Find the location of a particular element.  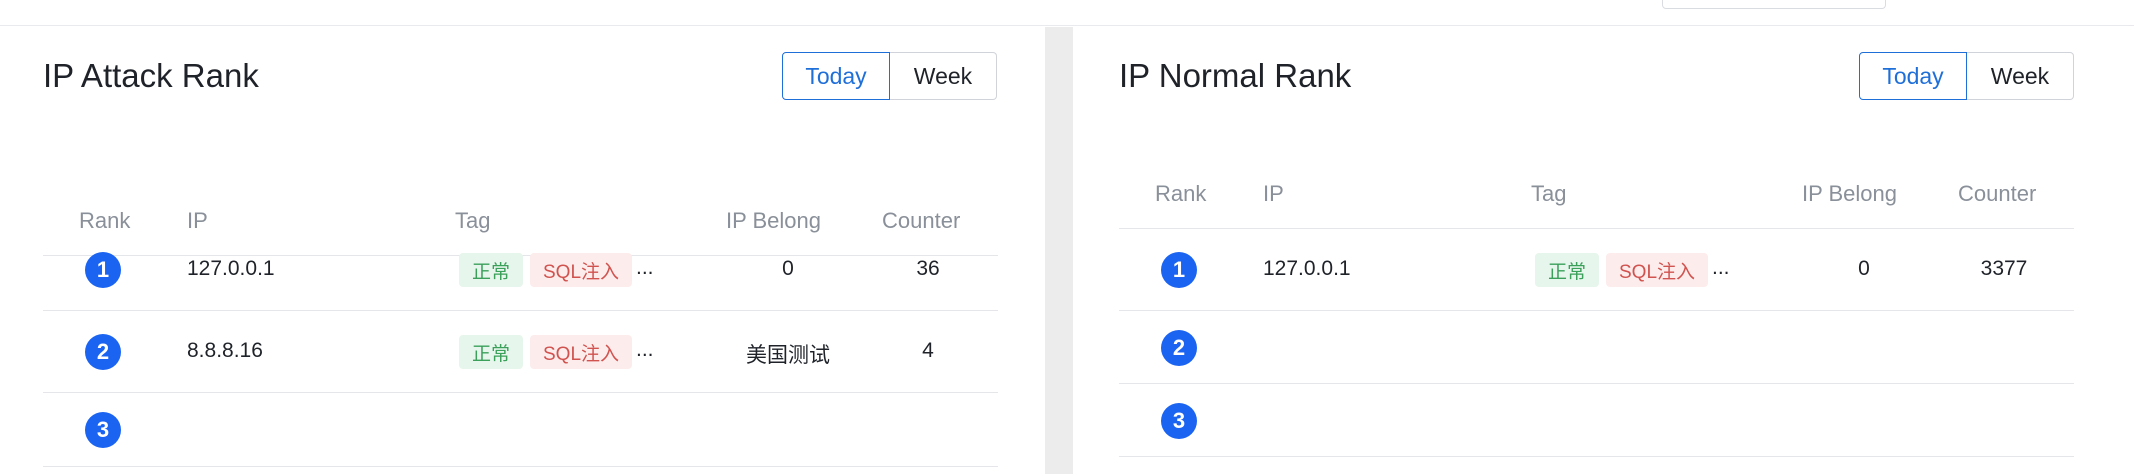

column-rank: Rank is located at coordinates (1181, 193).